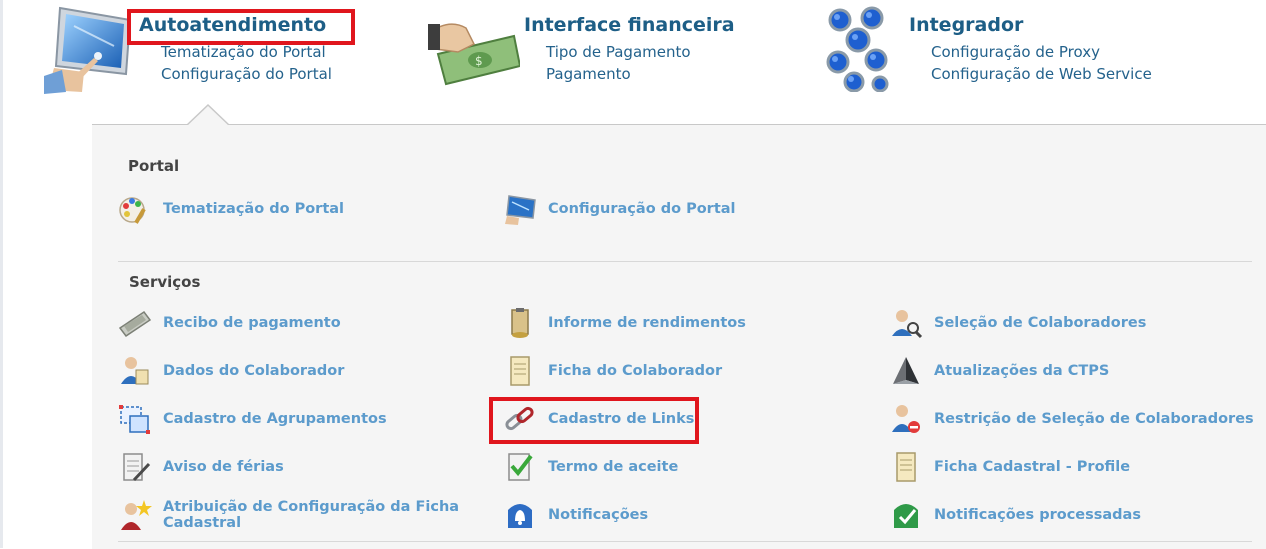 The width and height of the screenshot is (1266, 549). Describe the element at coordinates (288, 467) in the screenshot. I see `menu-item-aviso-ferias: Aviso de férias` at that location.